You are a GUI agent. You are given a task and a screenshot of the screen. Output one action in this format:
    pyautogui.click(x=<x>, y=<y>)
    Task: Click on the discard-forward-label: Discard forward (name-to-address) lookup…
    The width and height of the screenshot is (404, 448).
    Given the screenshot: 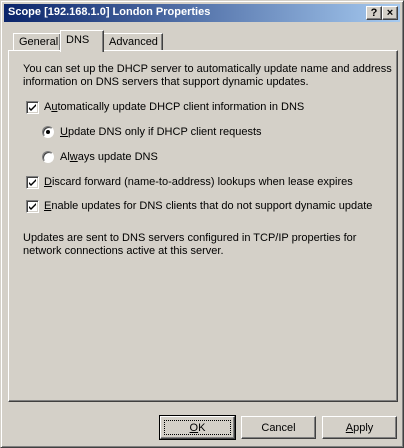 What is the action you would take?
    pyautogui.click(x=198, y=182)
    